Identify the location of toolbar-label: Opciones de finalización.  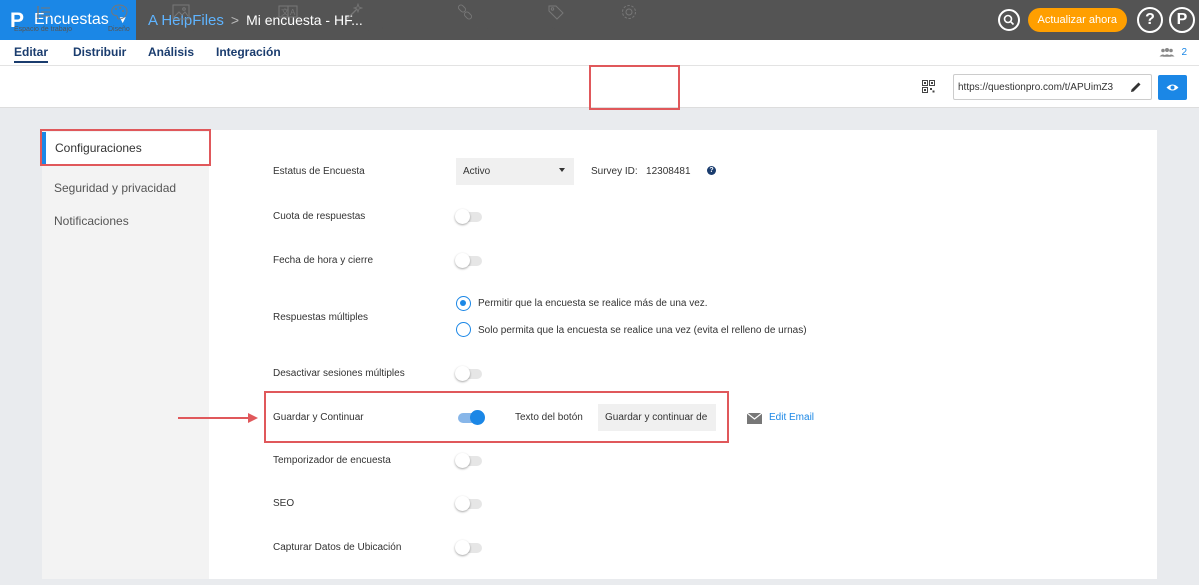
(354, 29).